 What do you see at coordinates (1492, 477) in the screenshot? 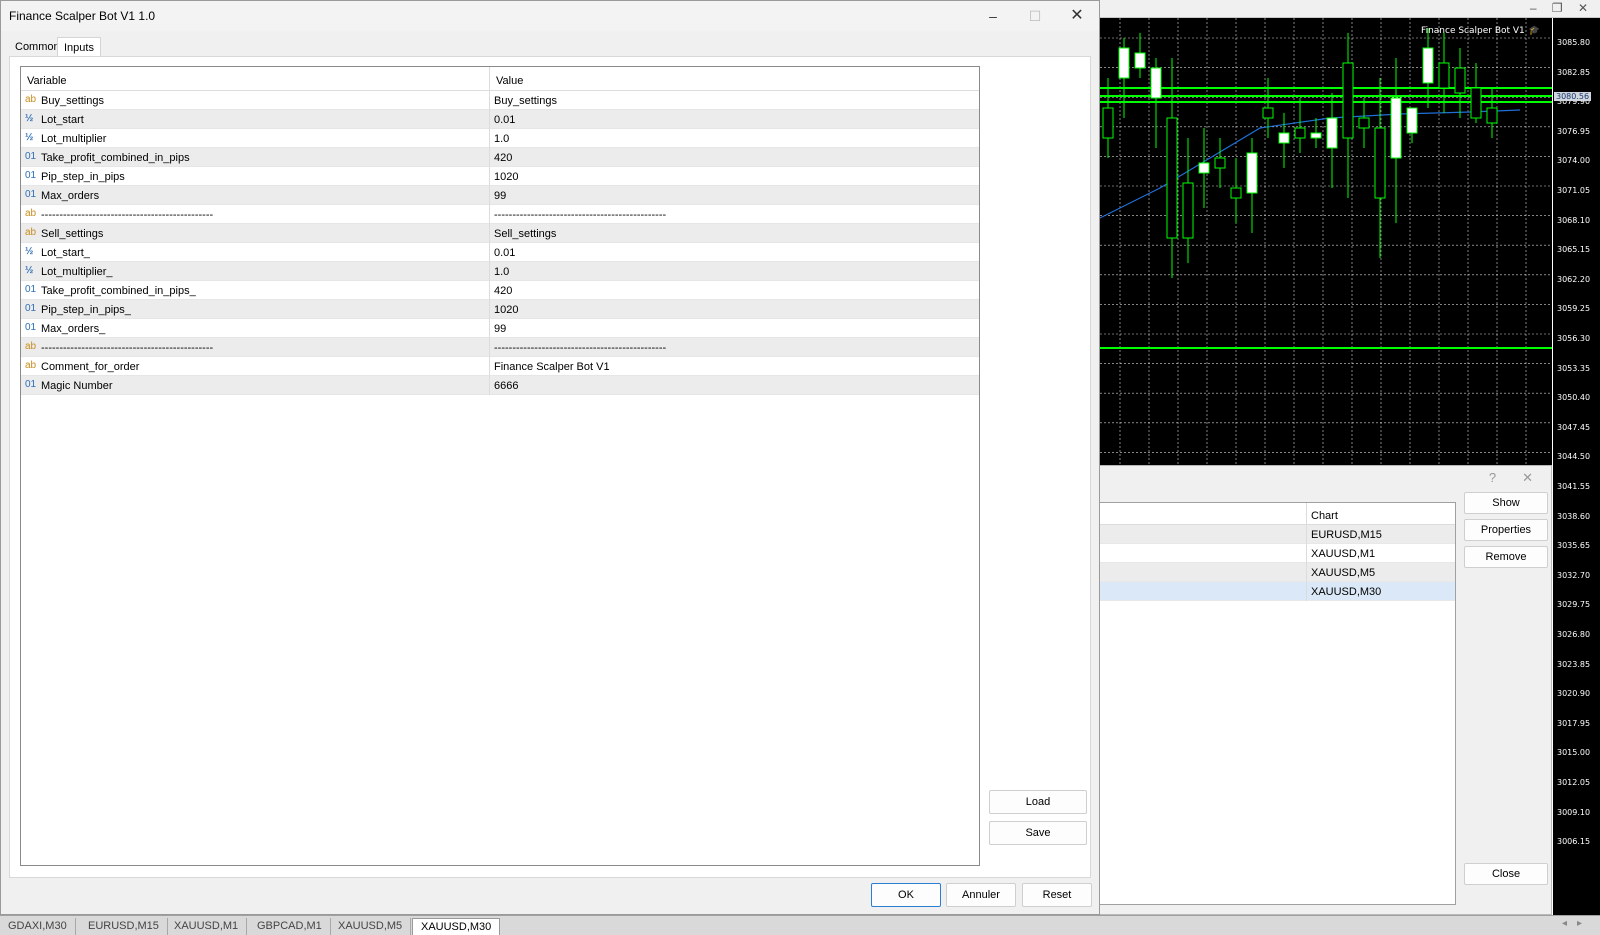
I see `help-icon: ?` at bounding box center [1492, 477].